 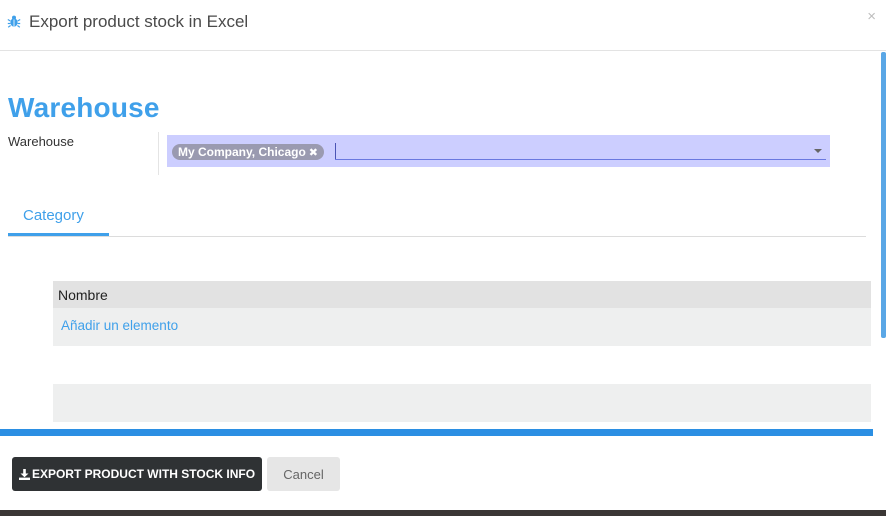 What do you see at coordinates (119, 325) in the screenshot?
I see `add-item-link: Añadir un elemento` at bounding box center [119, 325].